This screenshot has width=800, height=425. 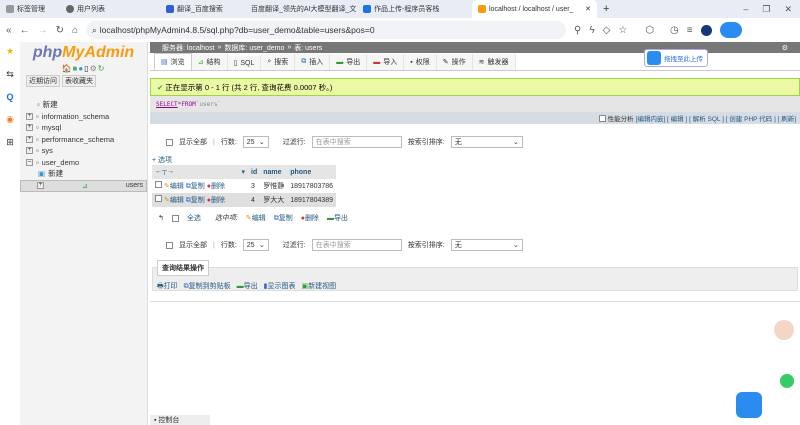 What do you see at coordinates (110, 9) in the screenshot?
I see `browser-tab: 用户列表` at bounding box center [110, 9].